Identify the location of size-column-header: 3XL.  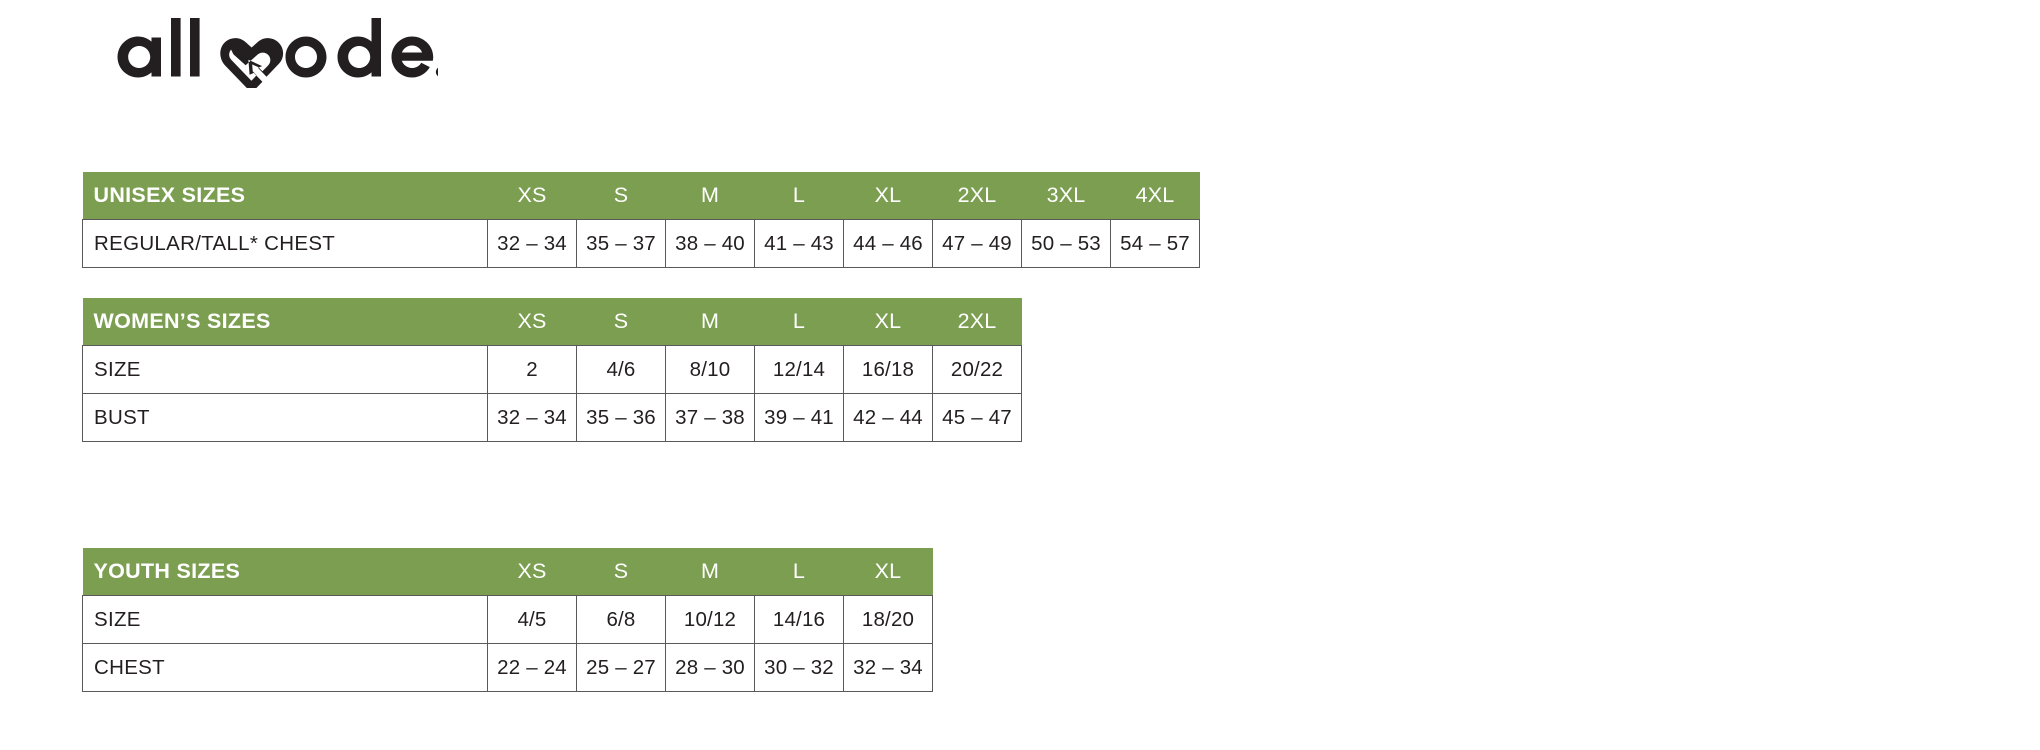
(1066, 195).